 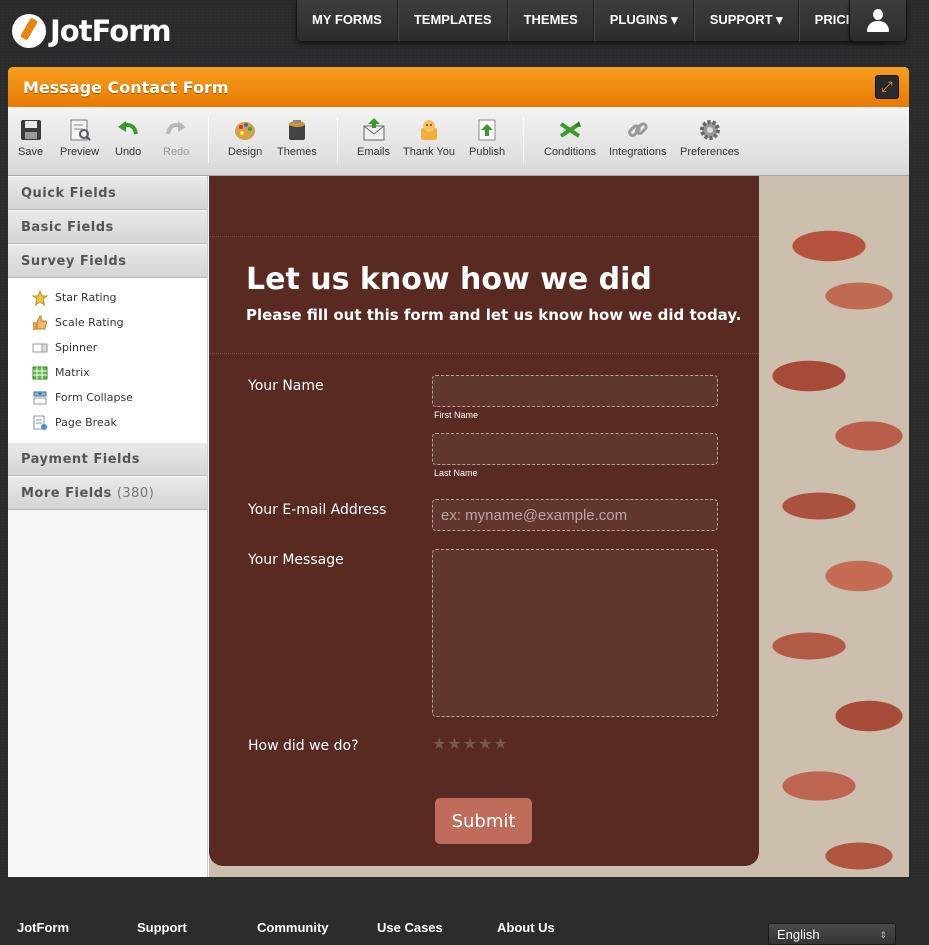 I want to click on email-input, so click(x=575, y=515).